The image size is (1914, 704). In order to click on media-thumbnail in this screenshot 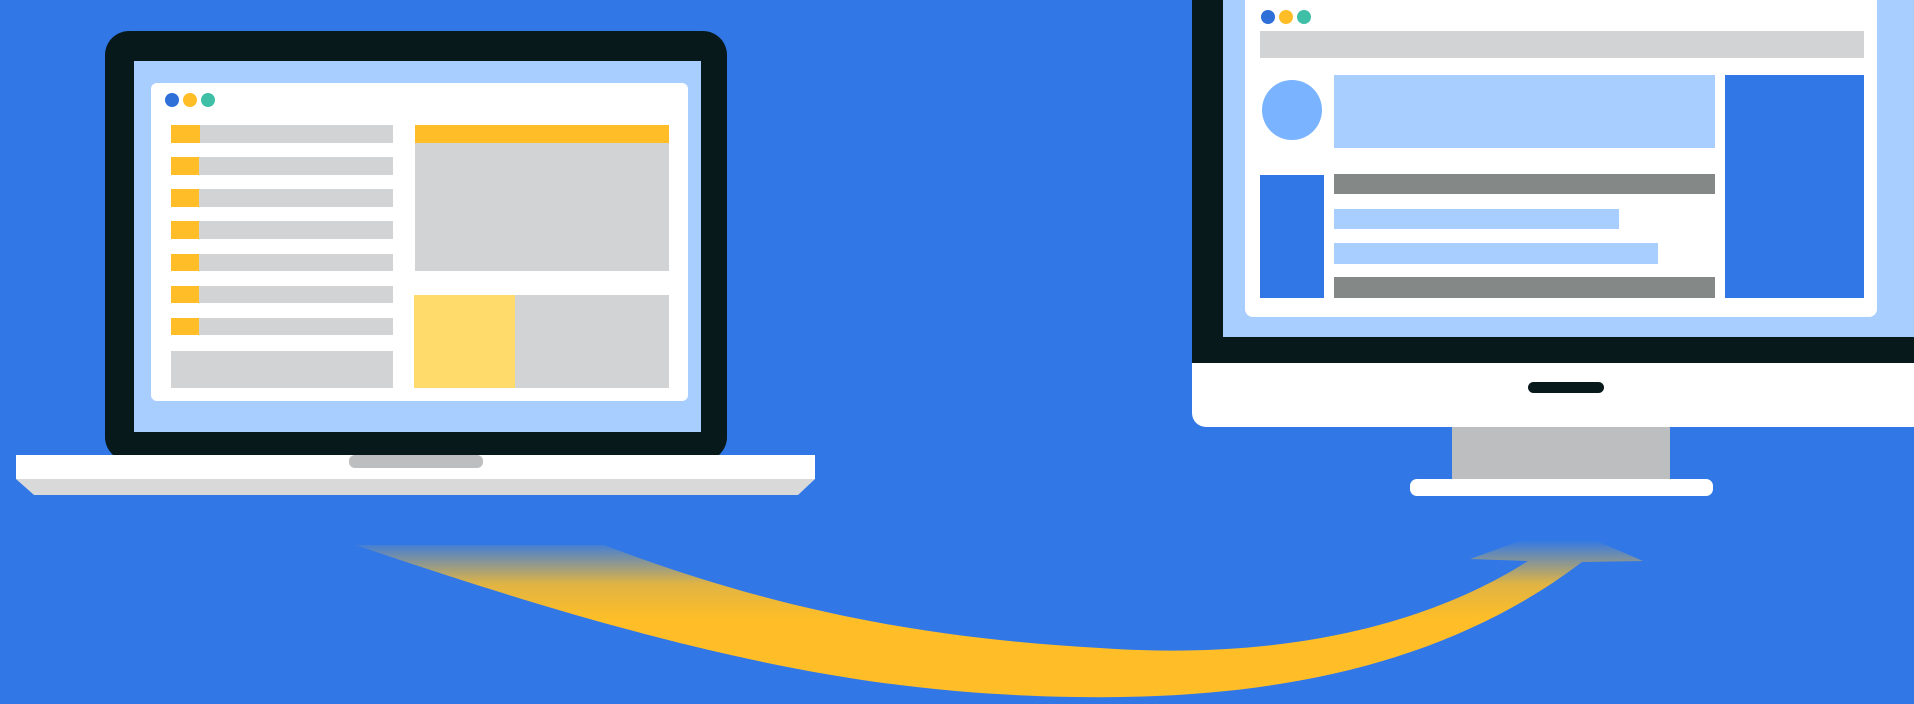, I will do `click(464, 341)`.